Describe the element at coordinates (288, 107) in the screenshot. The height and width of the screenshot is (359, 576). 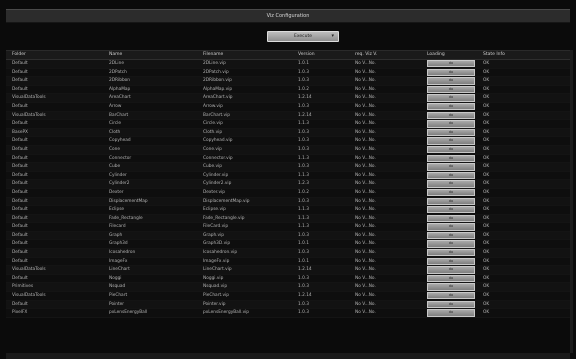
I see `table-row: Default Arrow Arrow.vip 1.0.3 No V...No. do OK` at that location.